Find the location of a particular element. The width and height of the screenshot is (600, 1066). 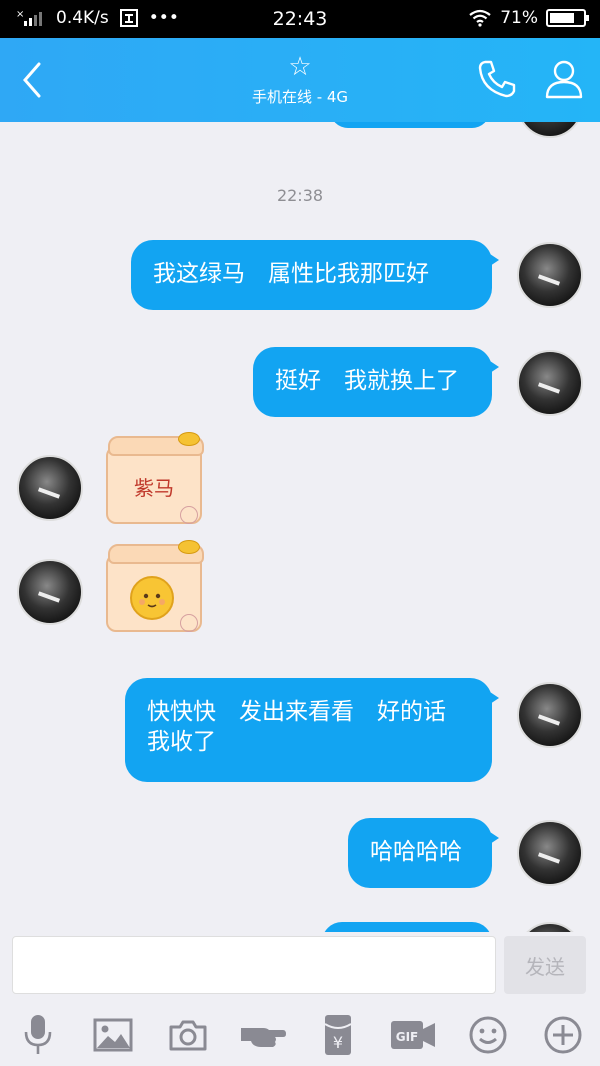

battery-icon is located at coordinates (567, 18).